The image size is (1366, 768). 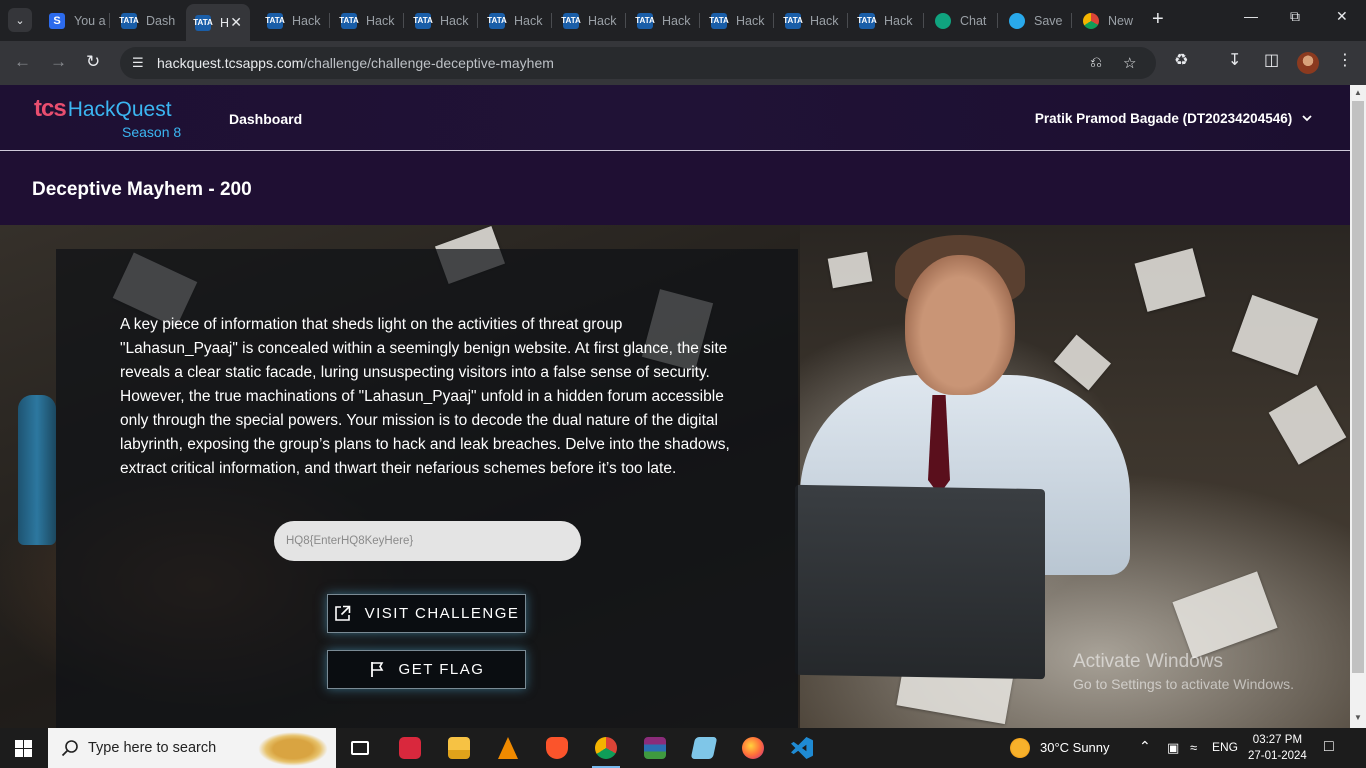 I want to click on extensions-icon: ♻, so click(x=1181, y=61).